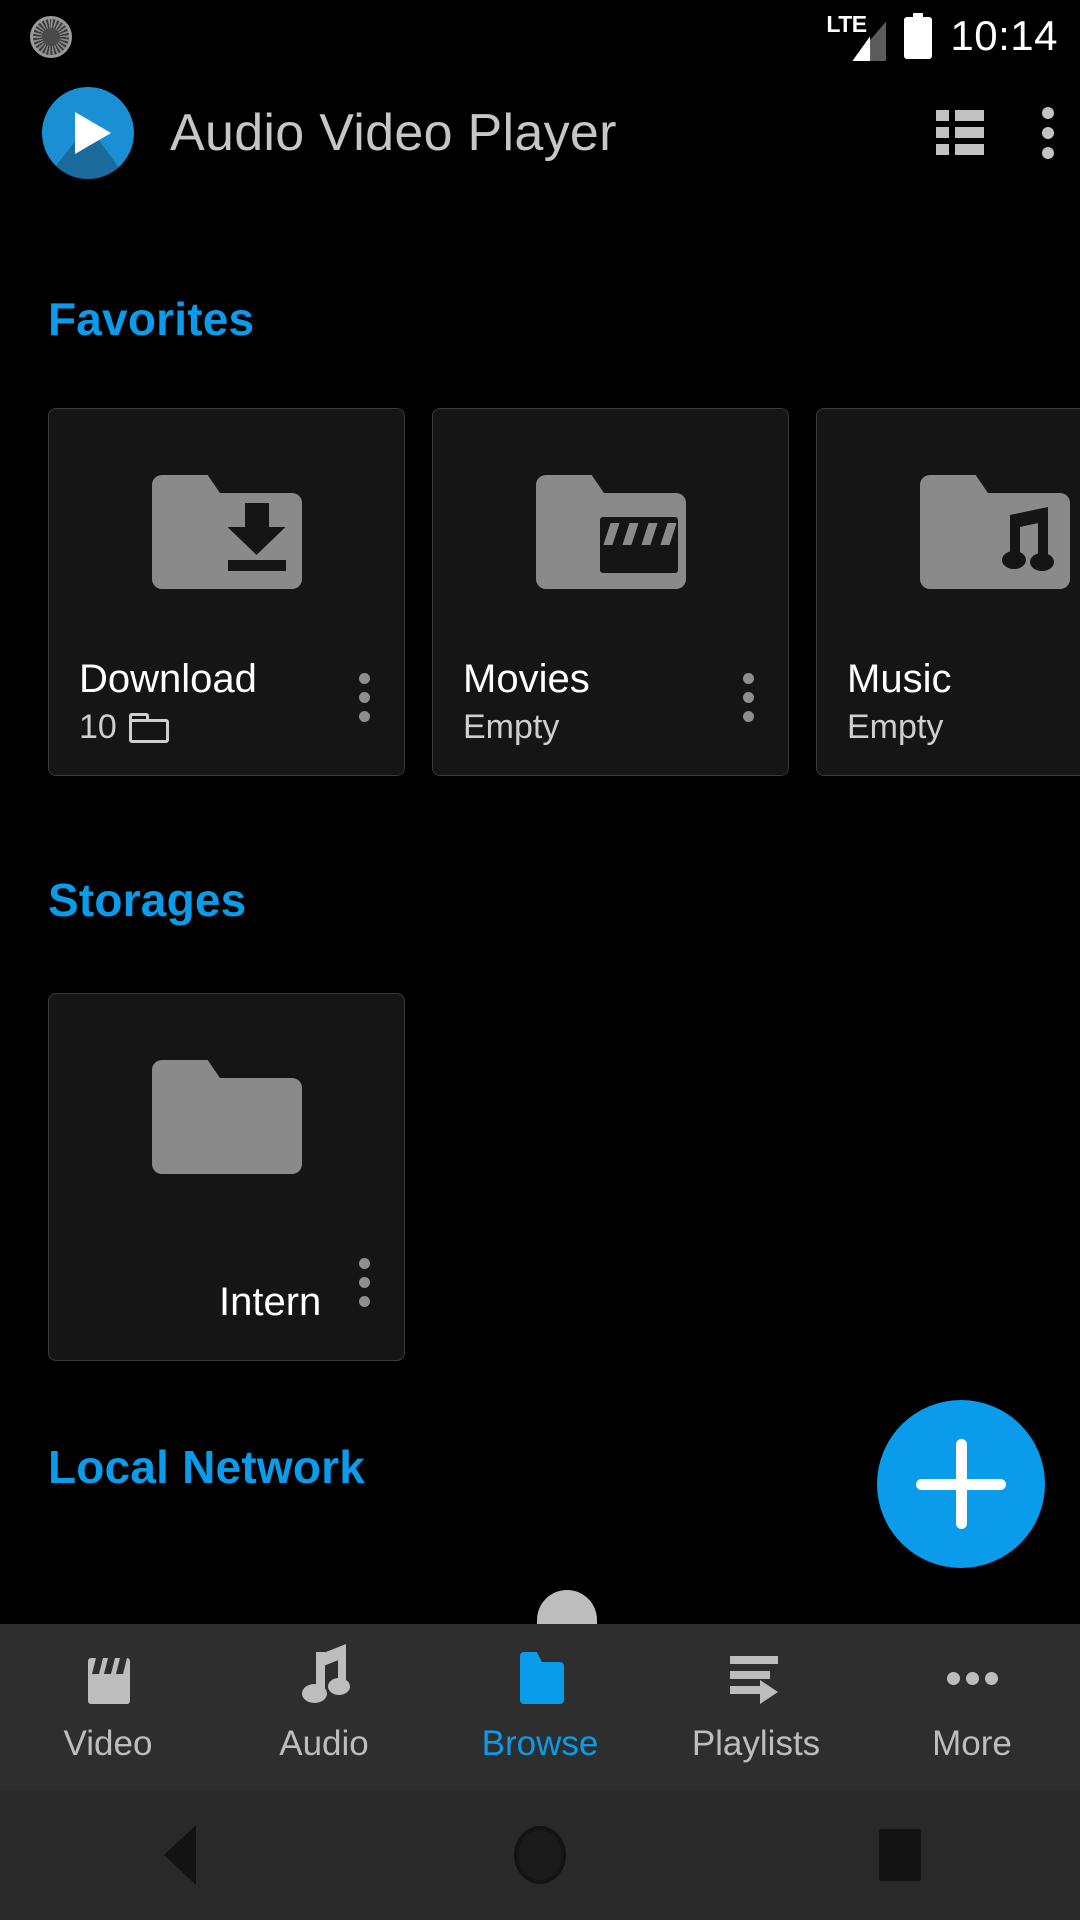  I want to click on card-subtitle-text: 10, so click(98, 727).